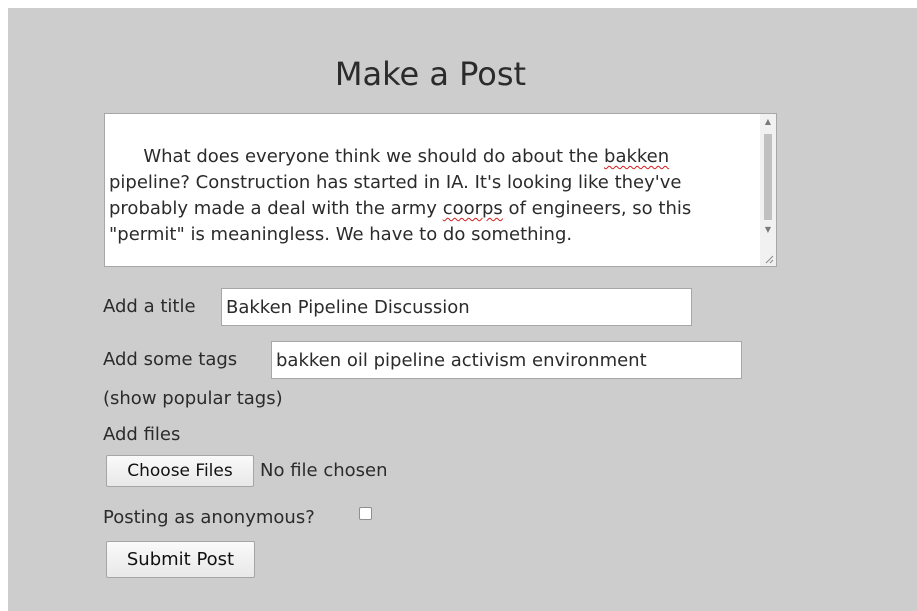 The image size is (917, 611). I want to click on title-label: Add a title, so click(149, 306).